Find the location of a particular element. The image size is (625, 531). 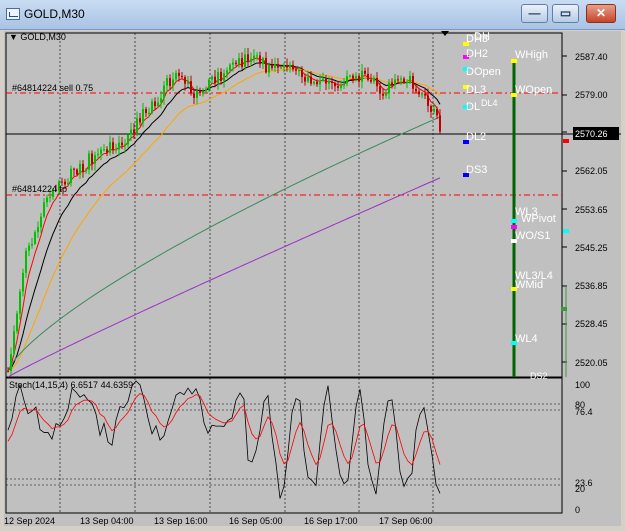

level-label-wos1: WO/S1 is located at coordinates (532, 236).